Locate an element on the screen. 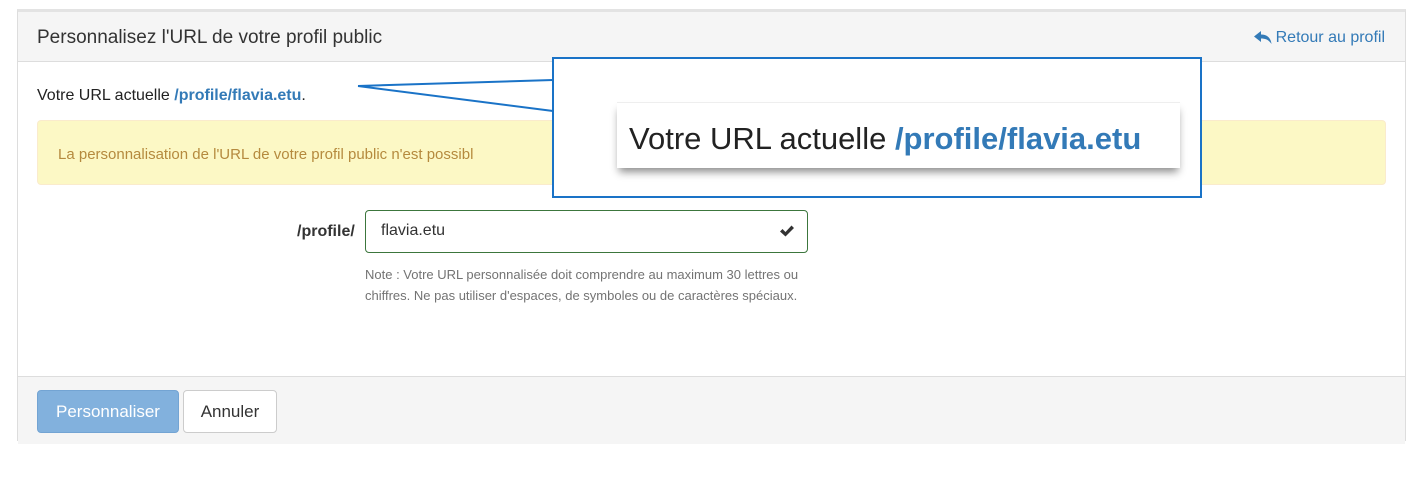  profile-url-input is located at coordinates (571, 231).